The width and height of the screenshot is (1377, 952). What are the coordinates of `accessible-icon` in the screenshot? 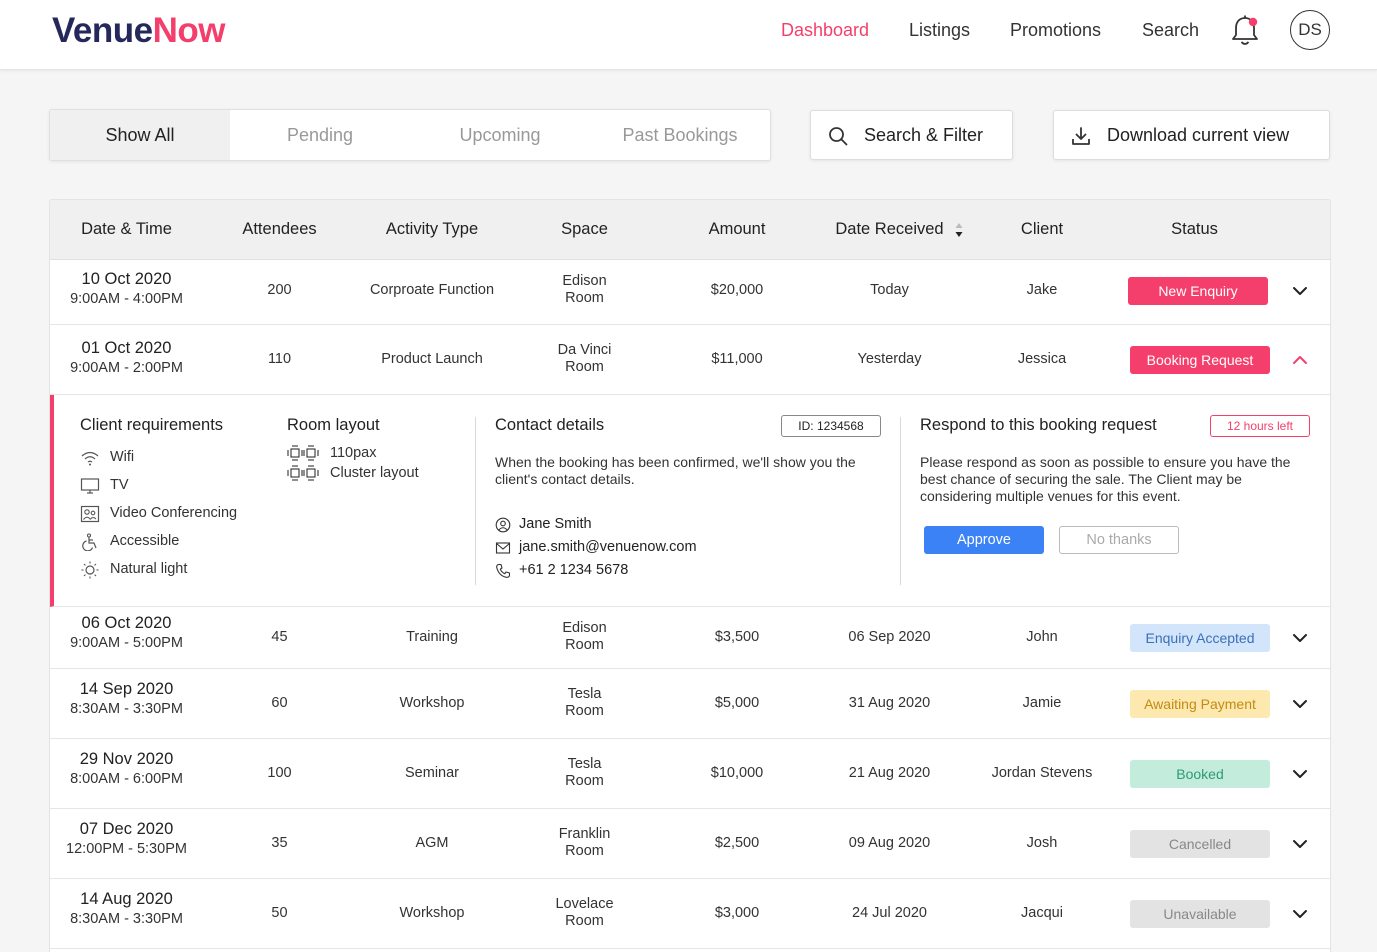 It's located at (89, 542).